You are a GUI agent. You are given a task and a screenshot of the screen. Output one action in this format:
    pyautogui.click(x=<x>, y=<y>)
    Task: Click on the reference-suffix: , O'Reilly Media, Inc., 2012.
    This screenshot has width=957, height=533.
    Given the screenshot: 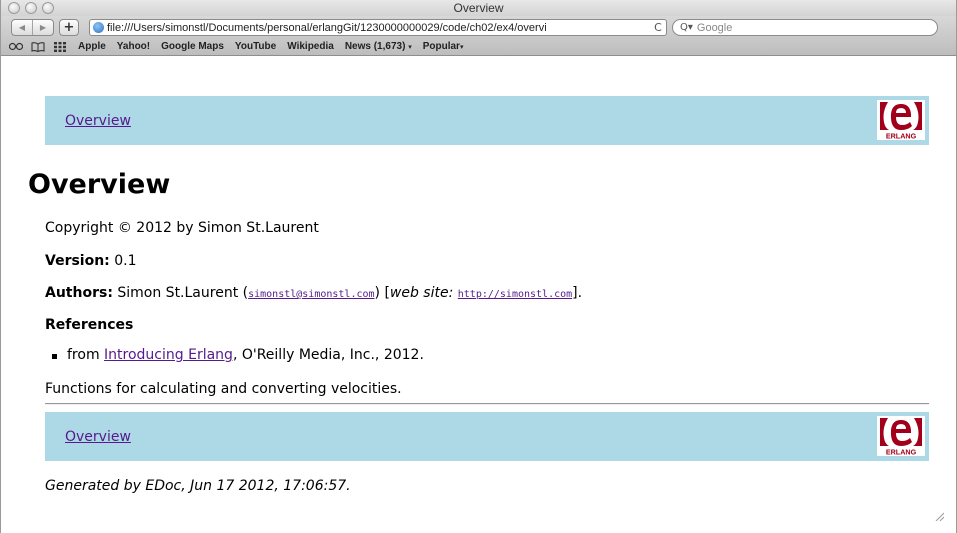 What is the action you would take?
    pyautogui.click(x=328, y=355)
    